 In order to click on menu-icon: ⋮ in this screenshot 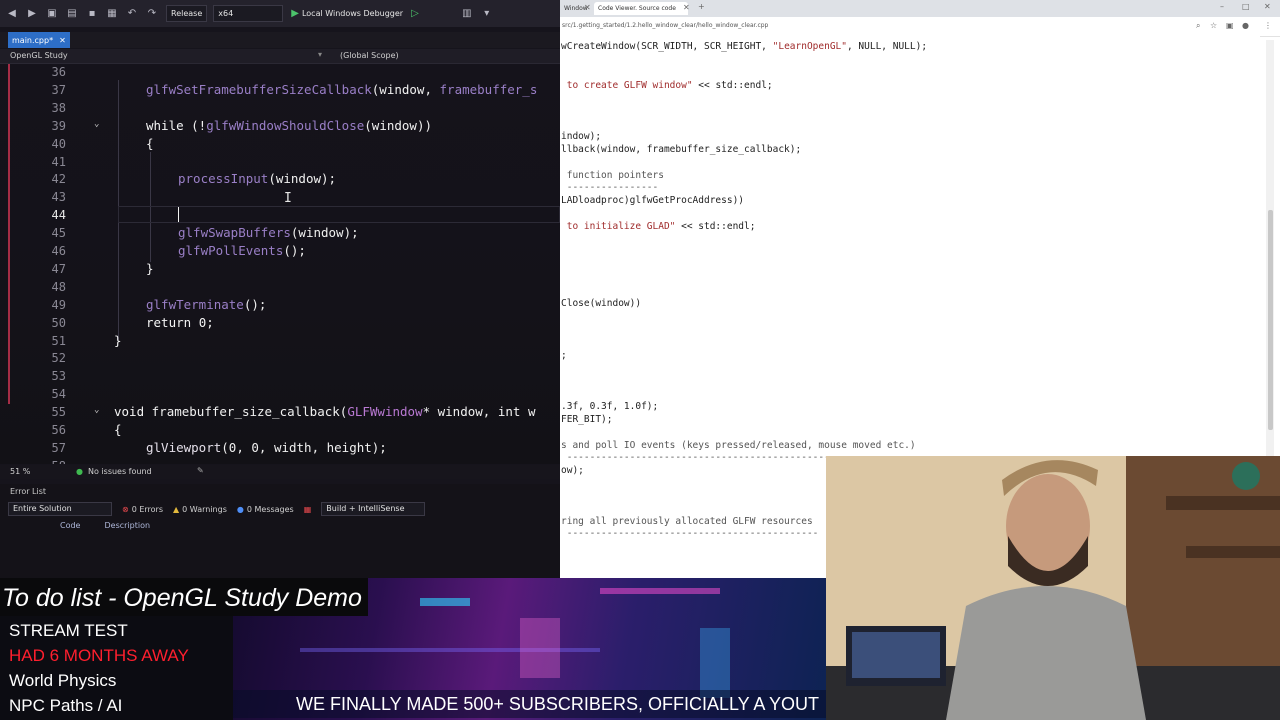, I will do `click(1268, 25)`.